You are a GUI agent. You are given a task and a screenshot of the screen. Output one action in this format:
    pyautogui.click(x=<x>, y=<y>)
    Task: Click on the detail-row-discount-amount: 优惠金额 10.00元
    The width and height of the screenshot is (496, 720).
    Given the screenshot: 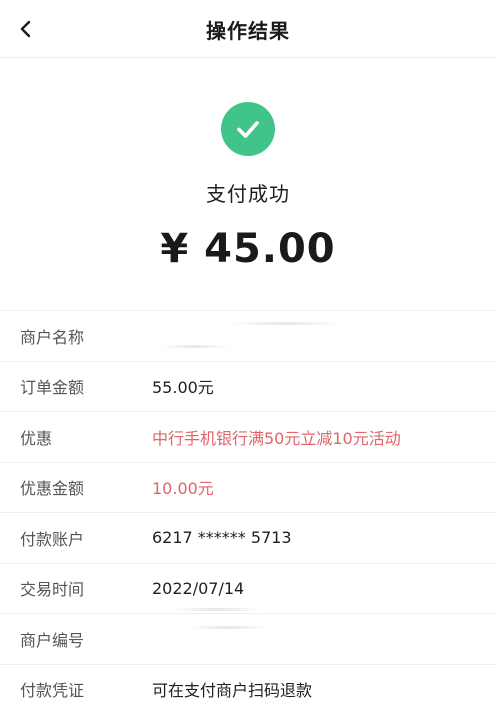 What is the action you would take?
    pyautogui.click(x=248, y=487)
    